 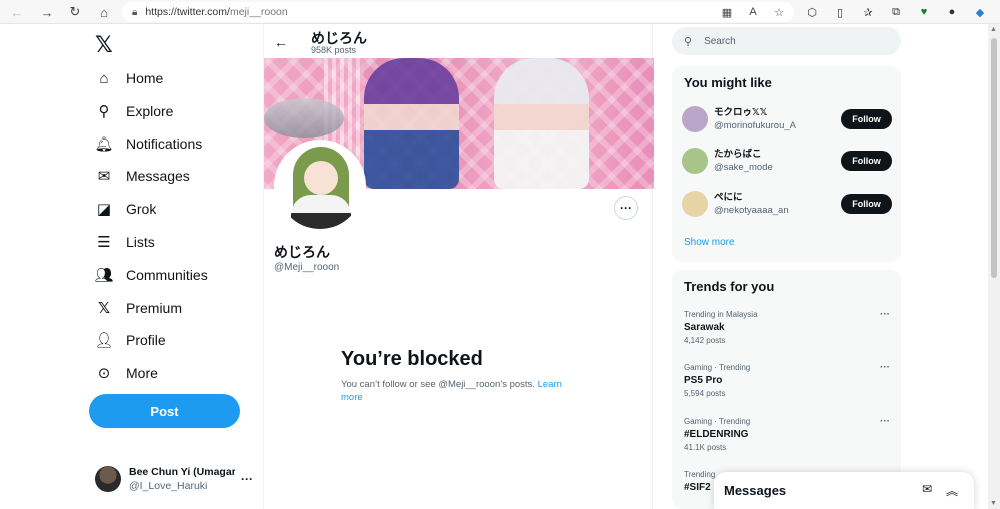 I want to click on nav-profile: 👤︎ Profile, so click(x=130, y=340).